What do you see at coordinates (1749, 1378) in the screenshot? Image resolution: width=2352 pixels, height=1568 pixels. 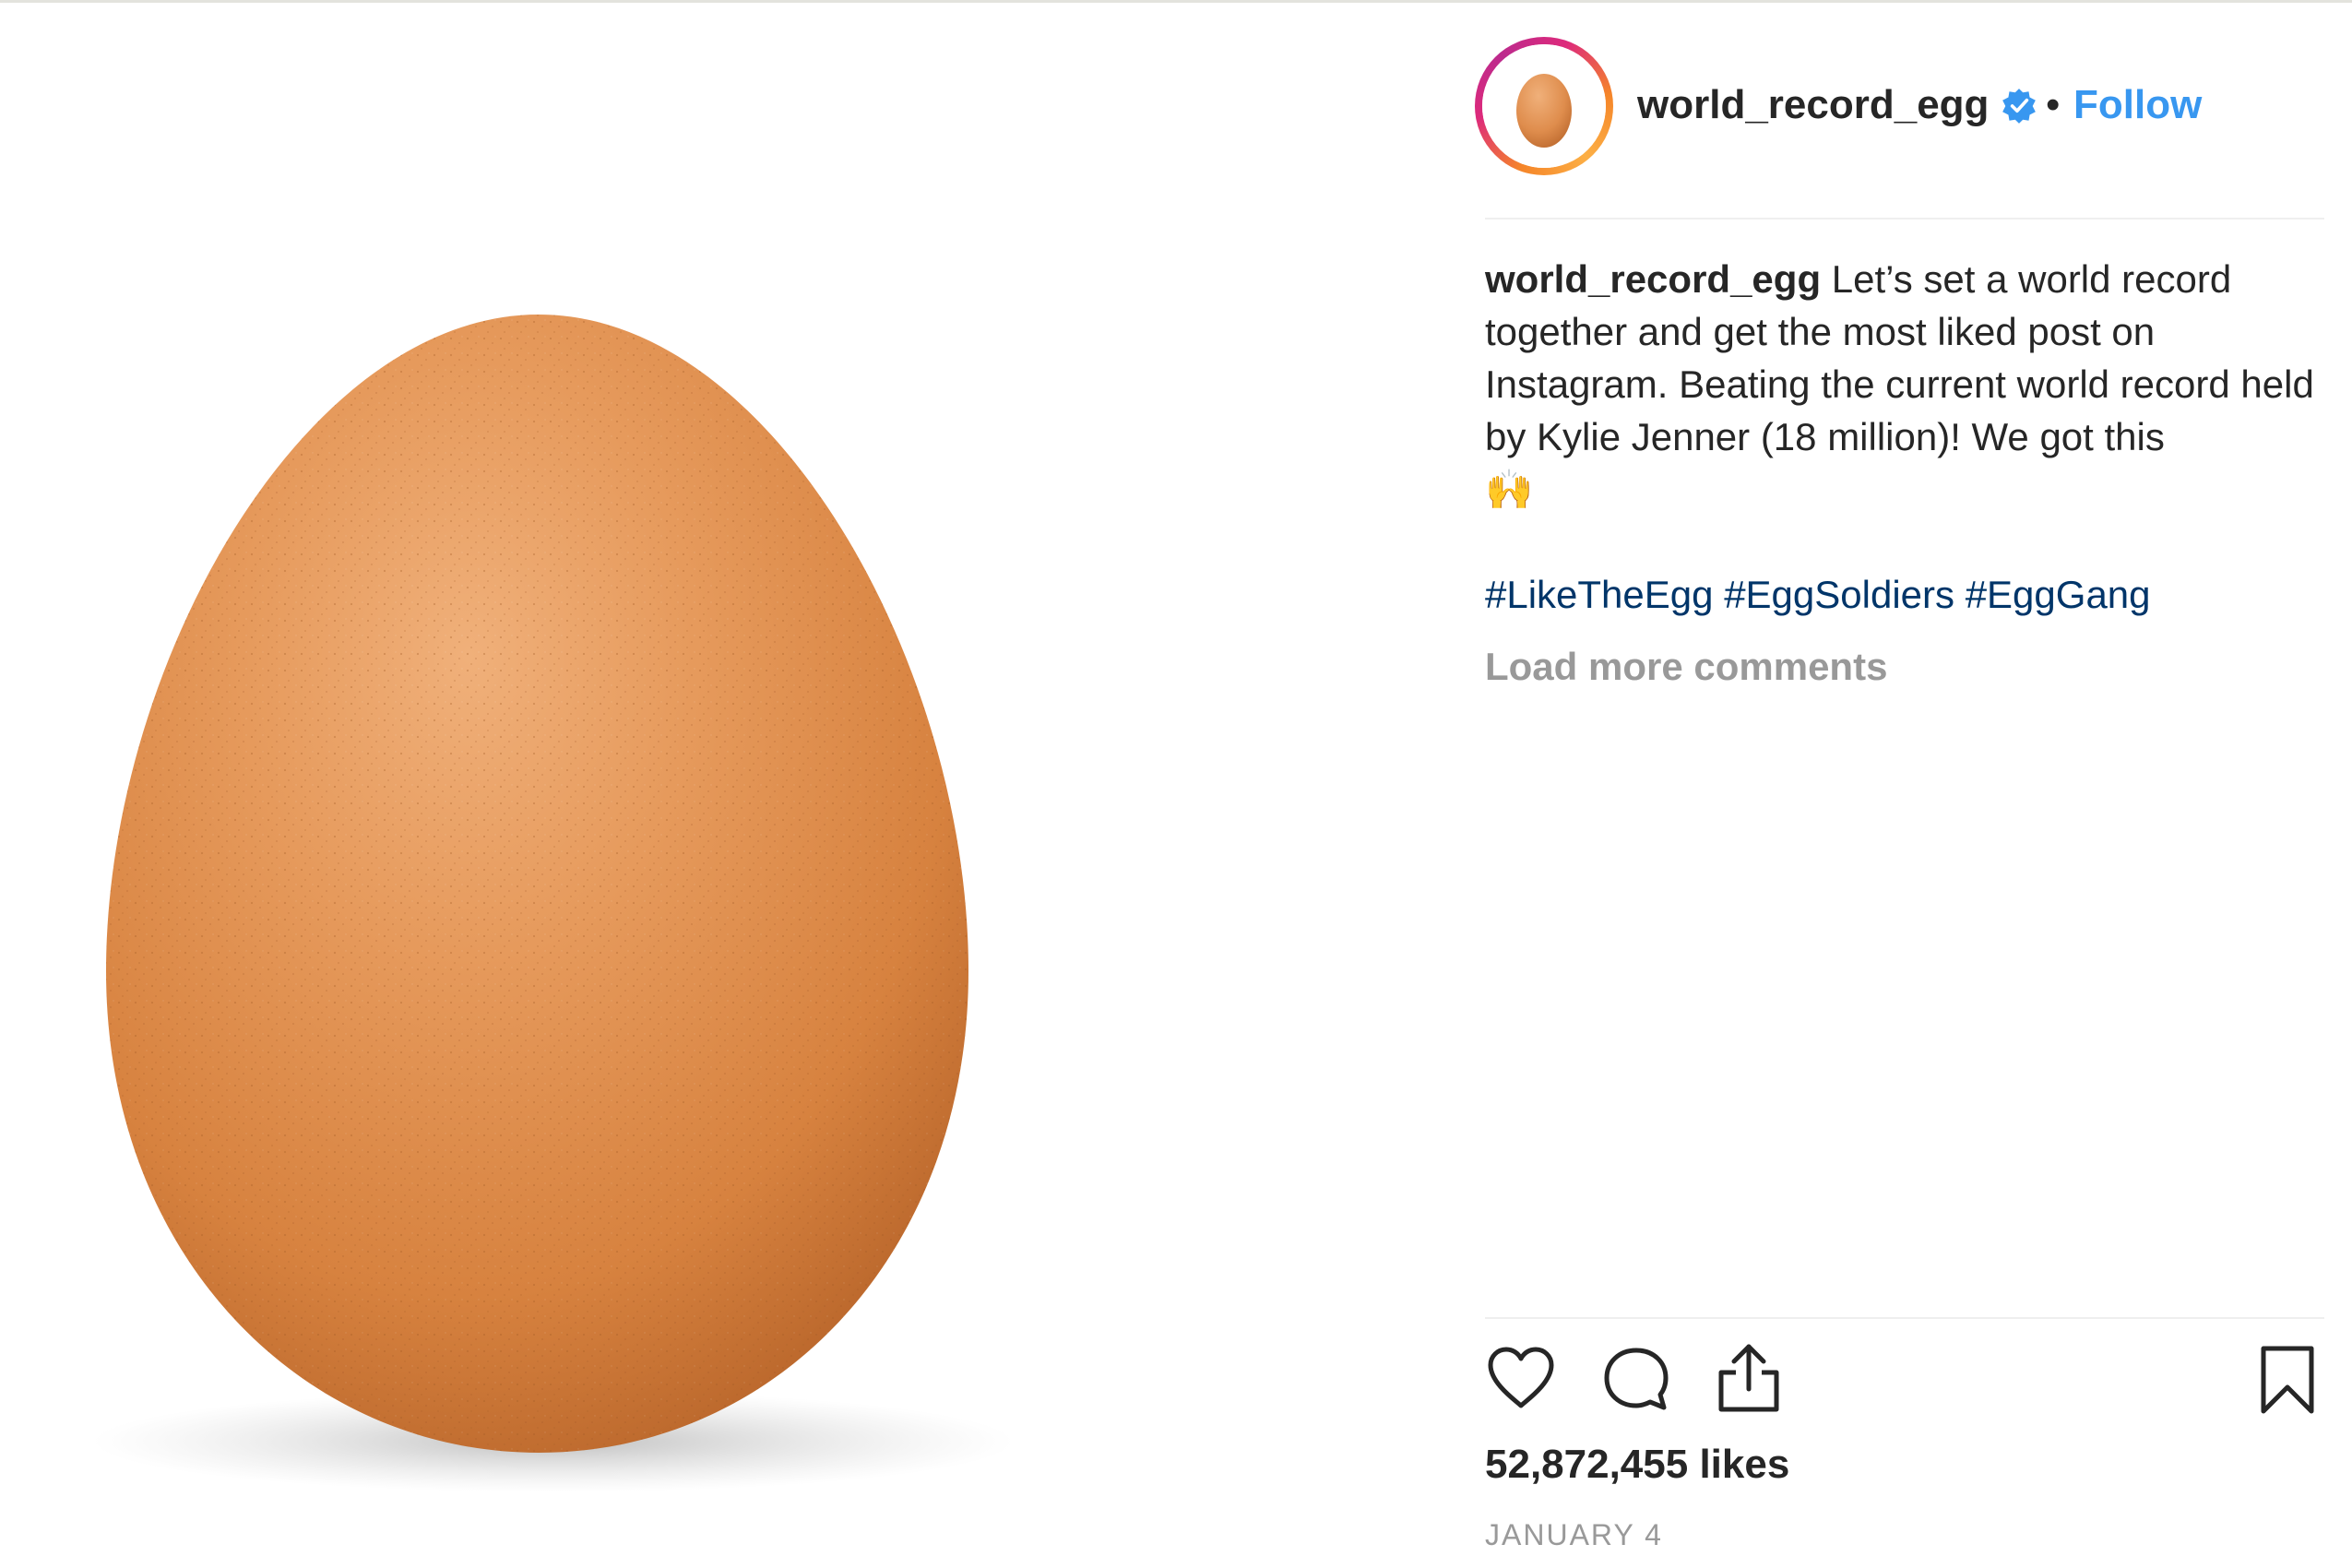 I see `share-icon` at bounding box center [1749, 1378].